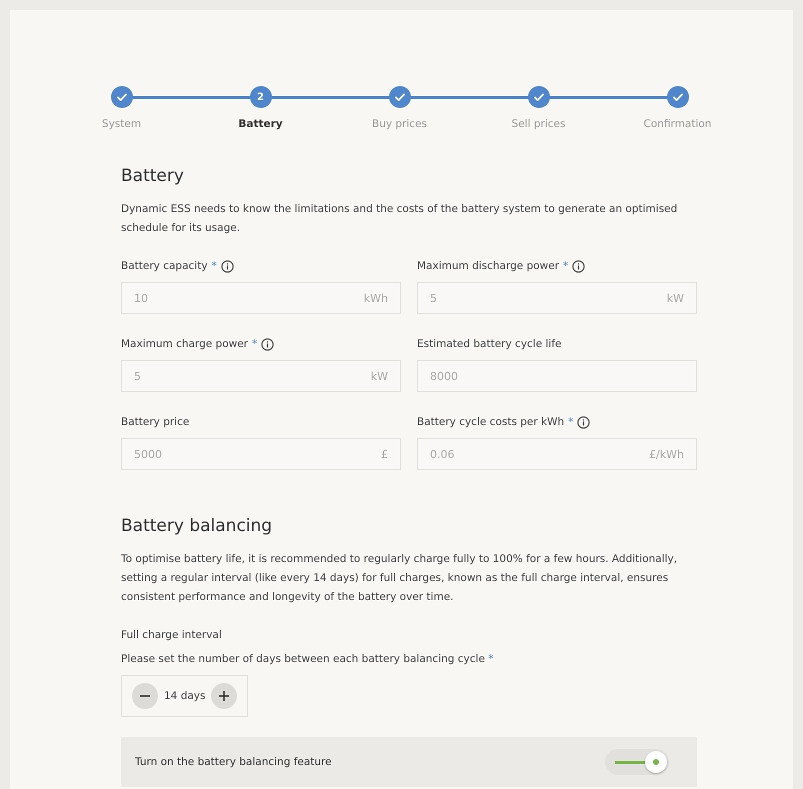 The height and width of the screenshot is (789, 803). Describe the element at coordinates (261, 298) in the screenshot. I see `input-field: 10 kWh` at that location.